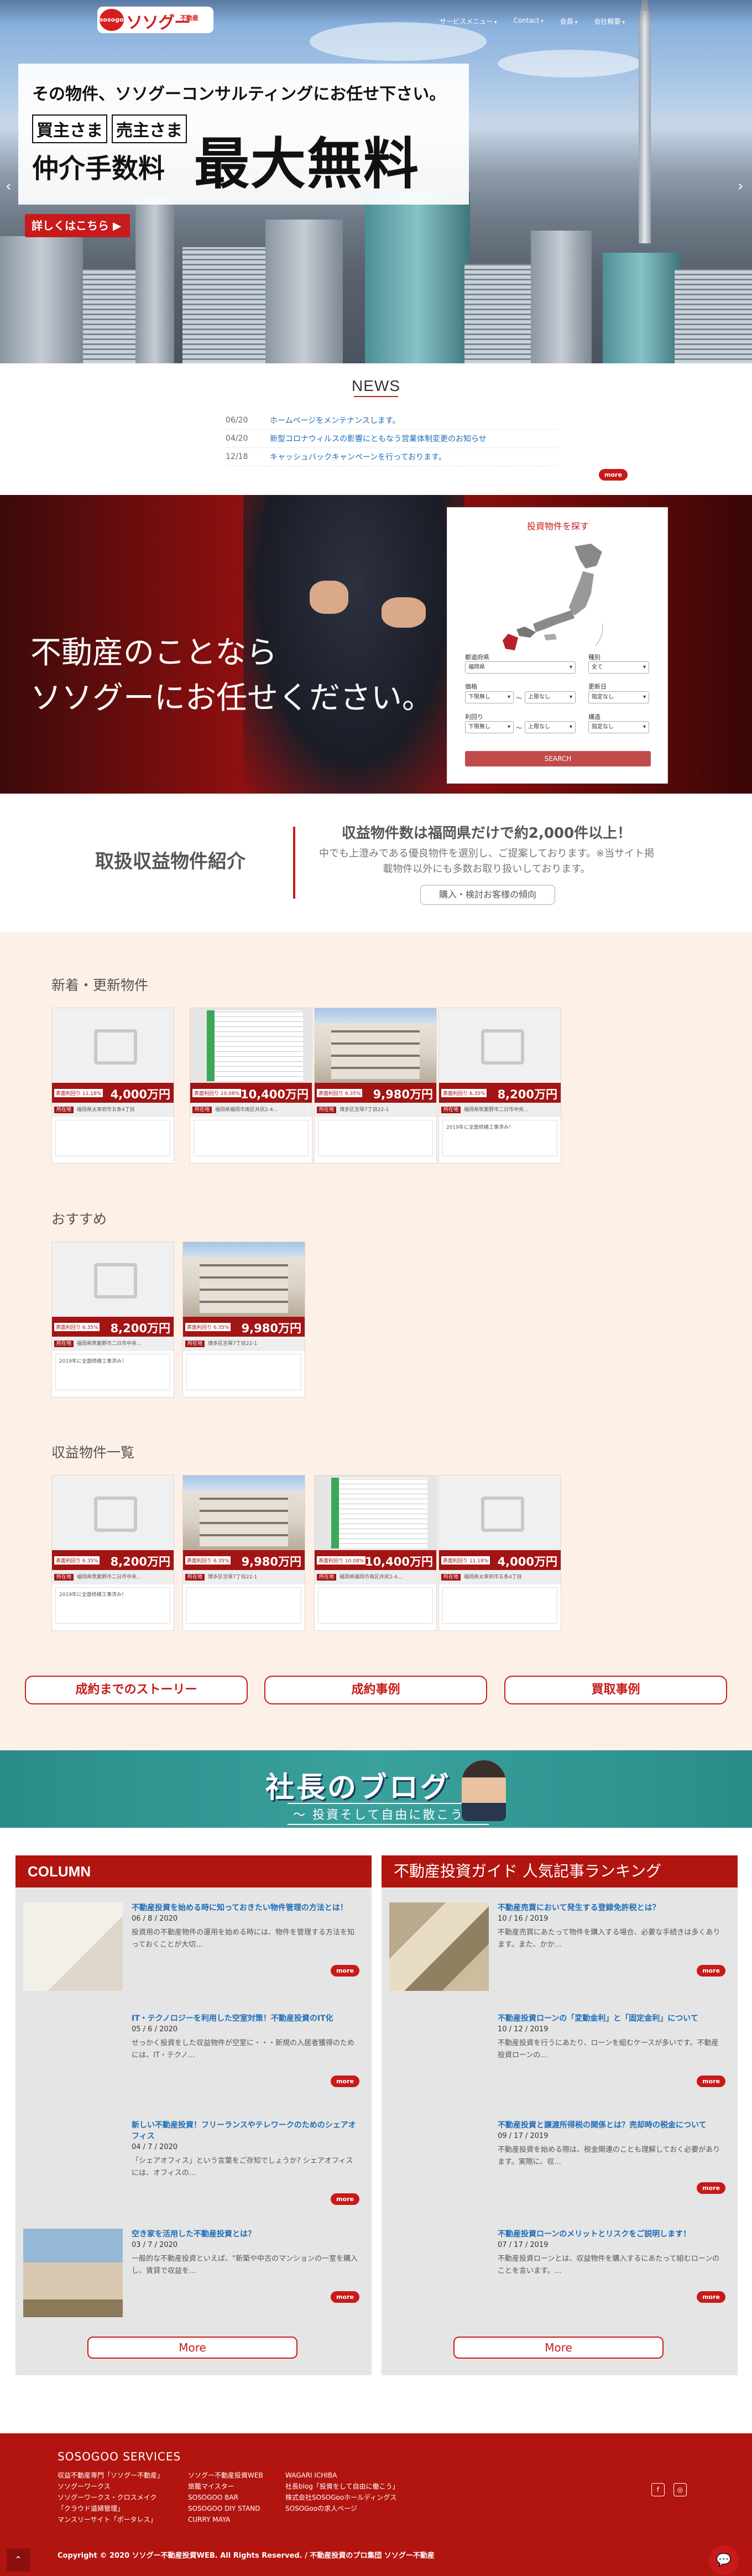 This screenshot has height=2576, width=752. What do you see at coordinates (111, 2508) in the screenshot?
I see `footer-link: 「クラウド道婦管理」` at bounding box center [111, 2508].